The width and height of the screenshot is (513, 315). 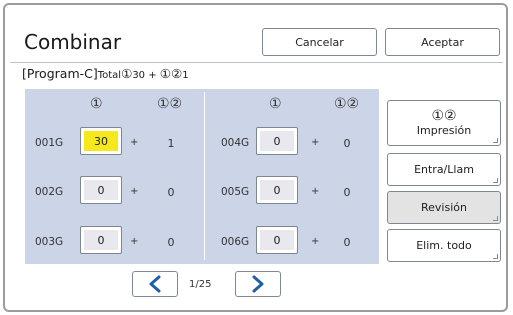 I want to click on clear-all-label: Elim. todo, so click(x=444, y=245).